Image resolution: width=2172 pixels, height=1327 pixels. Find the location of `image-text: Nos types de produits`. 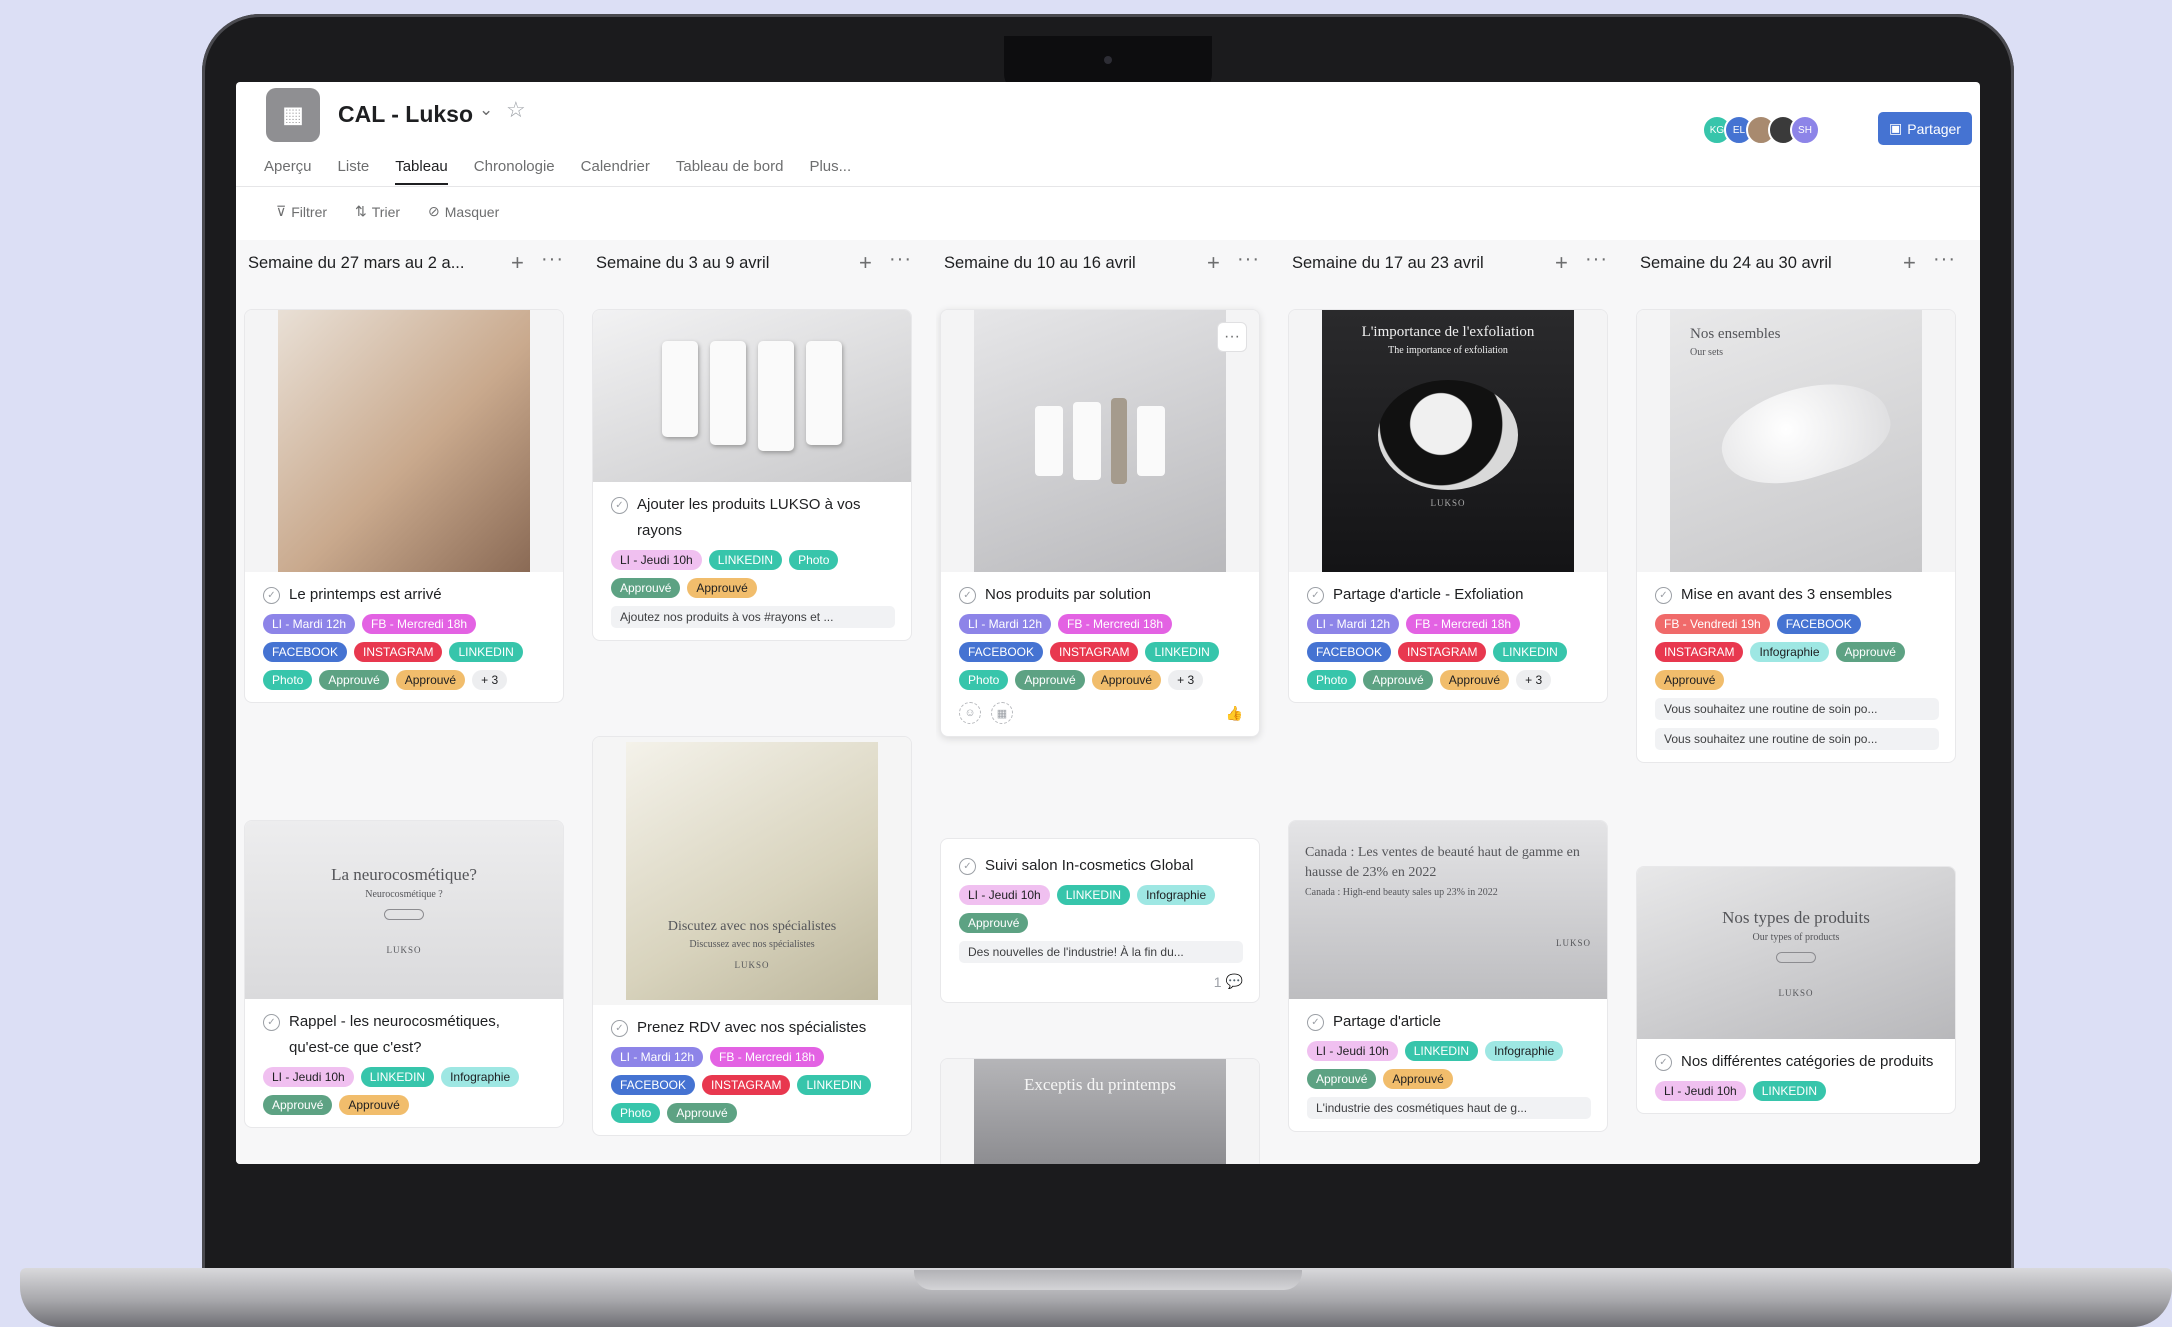

image-text: Nos types de produits is located at coordinates (1796, 917).